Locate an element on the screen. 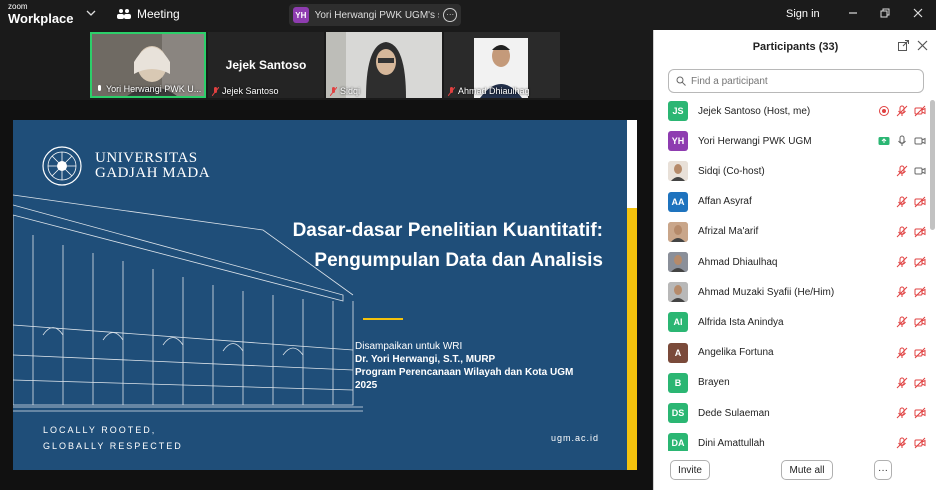 This screenshot has width=936, height=490. microphone-icon is located at coordinates (902, 141).